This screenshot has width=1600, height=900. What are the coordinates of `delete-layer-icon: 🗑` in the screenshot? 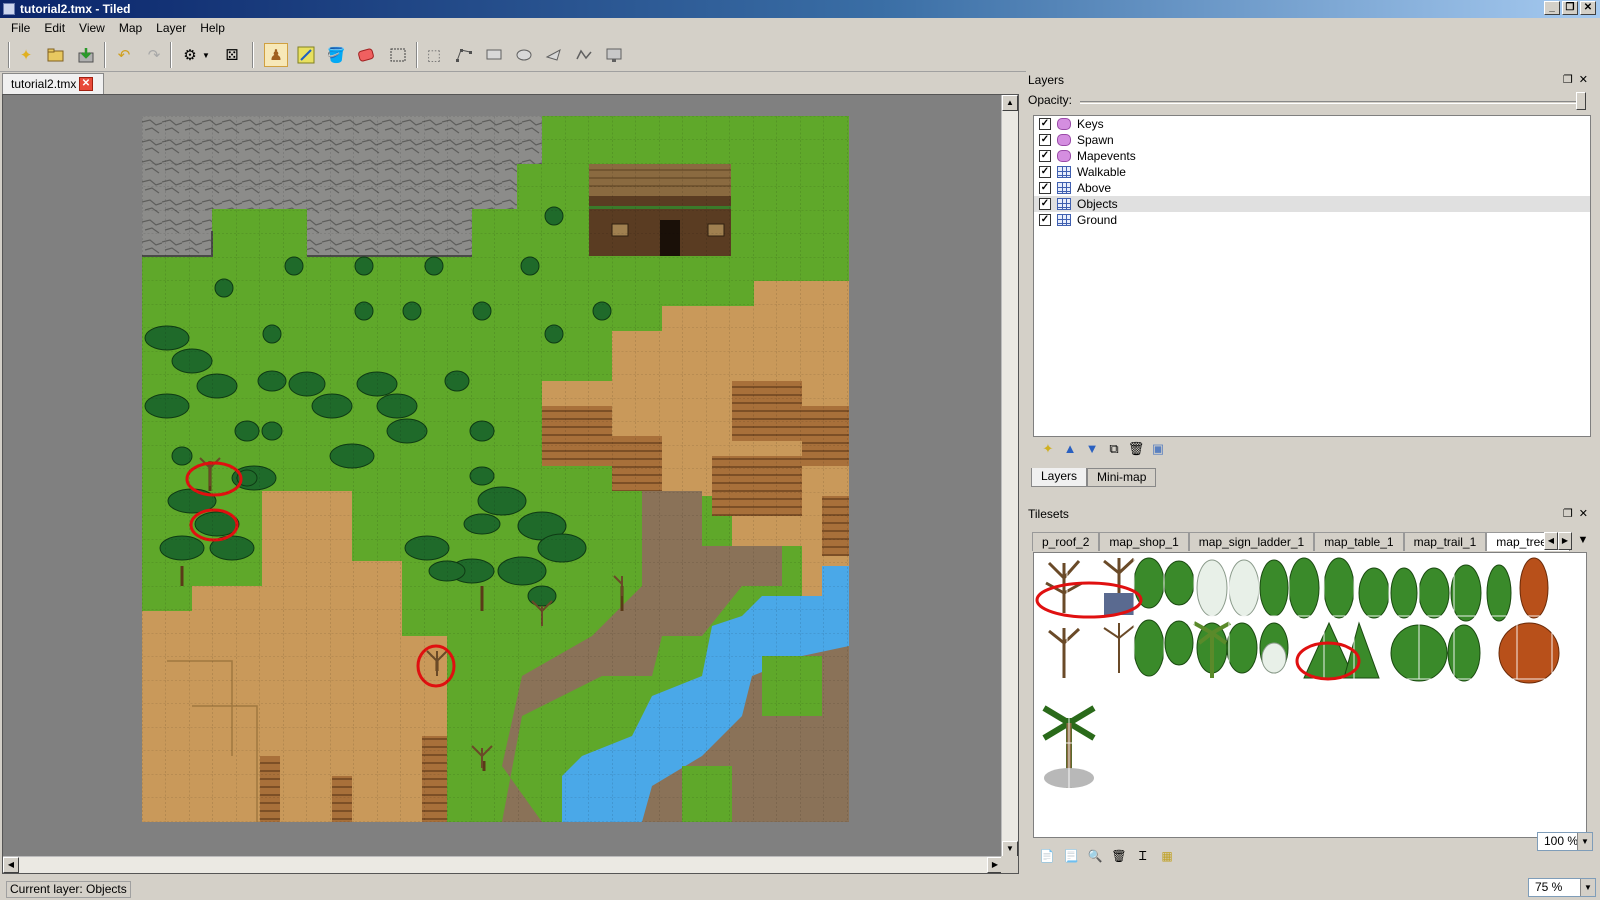 It's located at (1136, 449).